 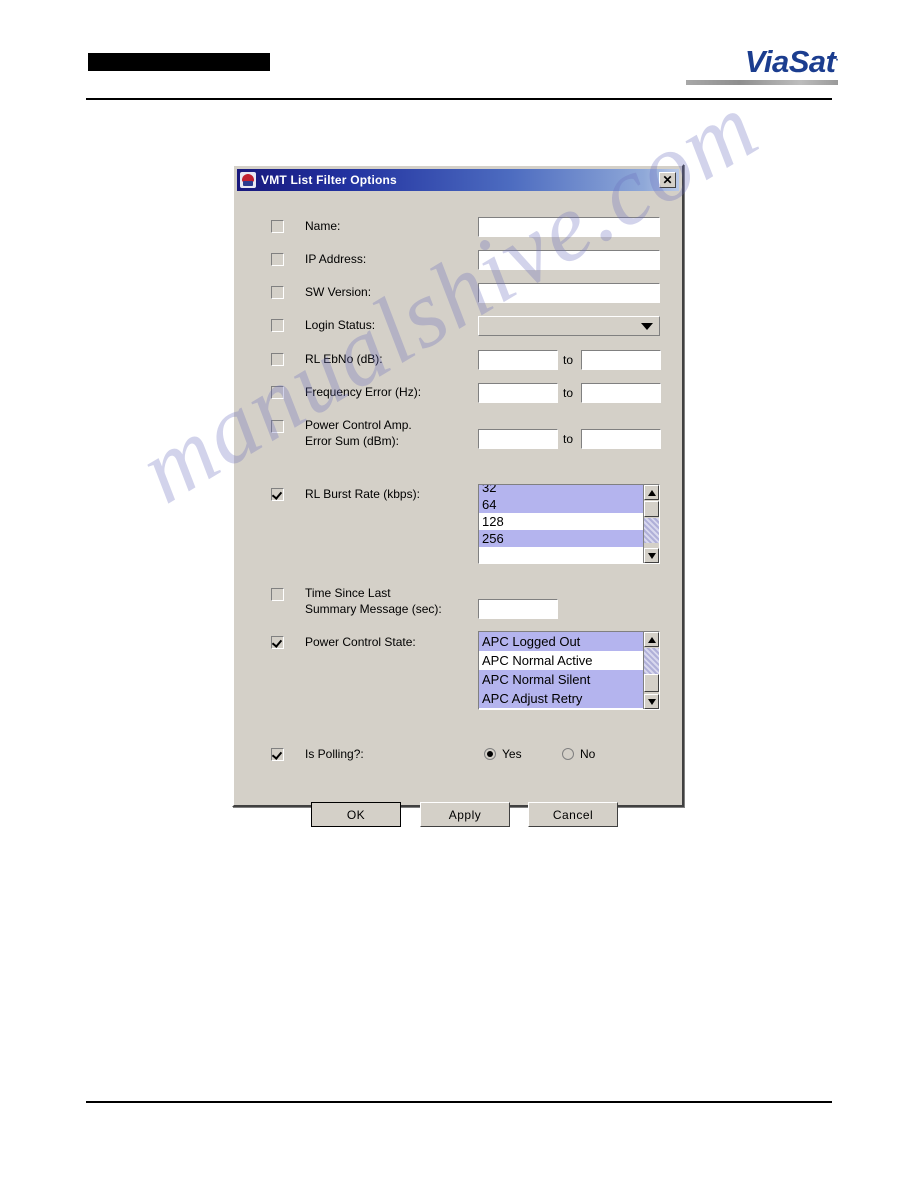 I want to click on list-item: APC Normal Active, so click(x=561, y=660).